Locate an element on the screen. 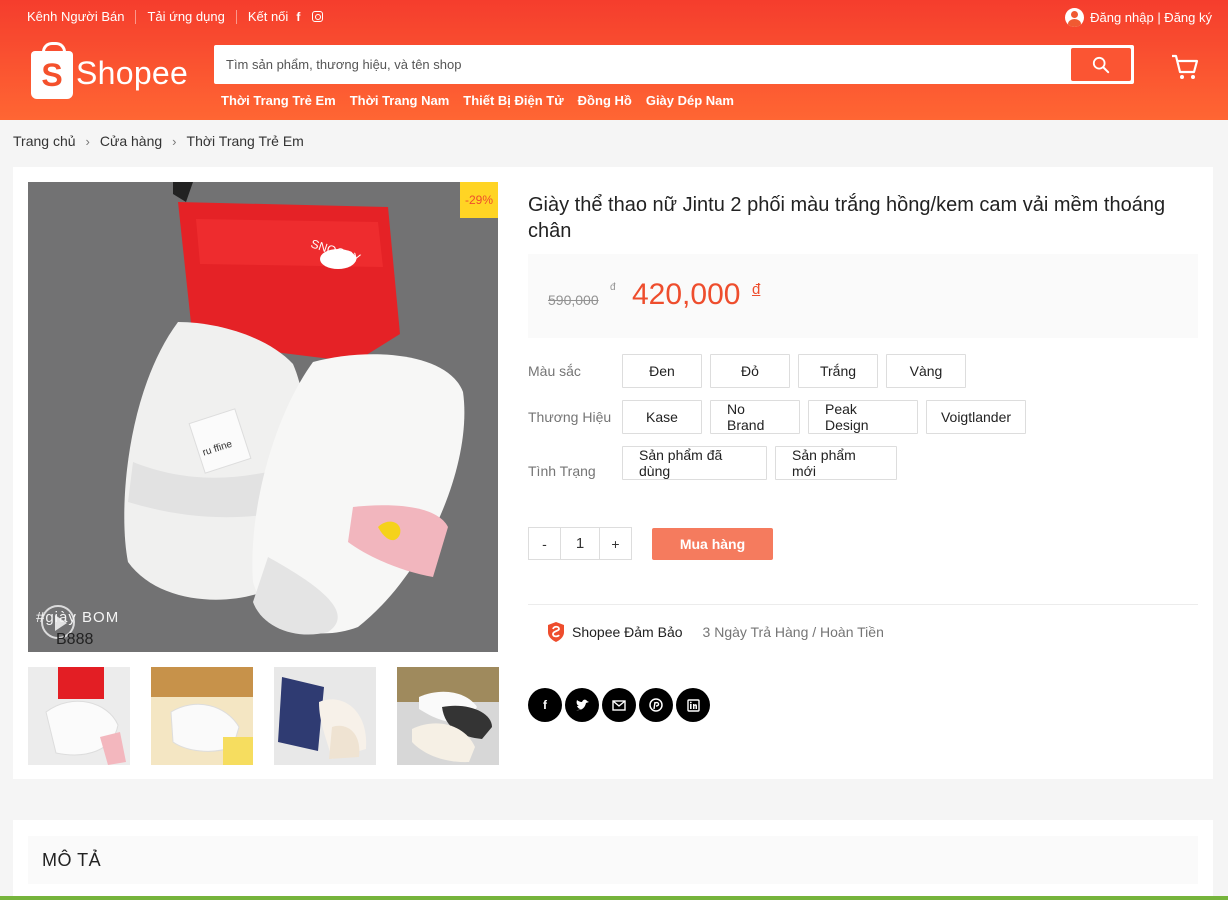 The height and width of the screenshot is (900, 1228). logo-wordmark: Shopee is located at coordinates (132, 72).